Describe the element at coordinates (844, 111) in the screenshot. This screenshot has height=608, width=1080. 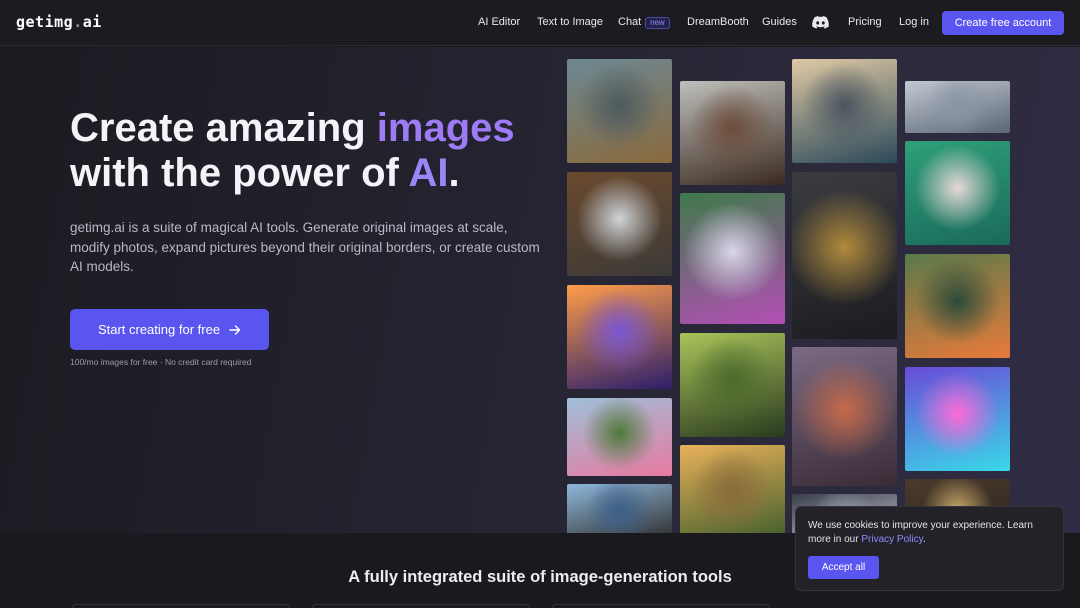
I see `stormy-sea-image` at that location.